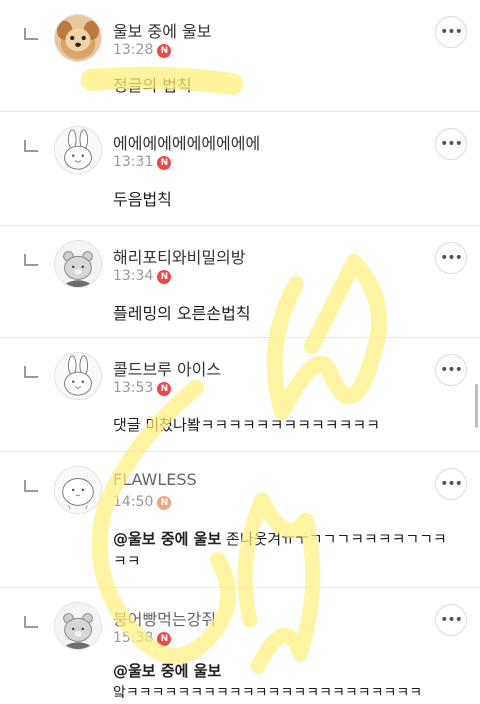  What do you see at coordinates (133, 162) in the screenshot?
I see `comment-time: 13:31` at bounding box center [133, 162].